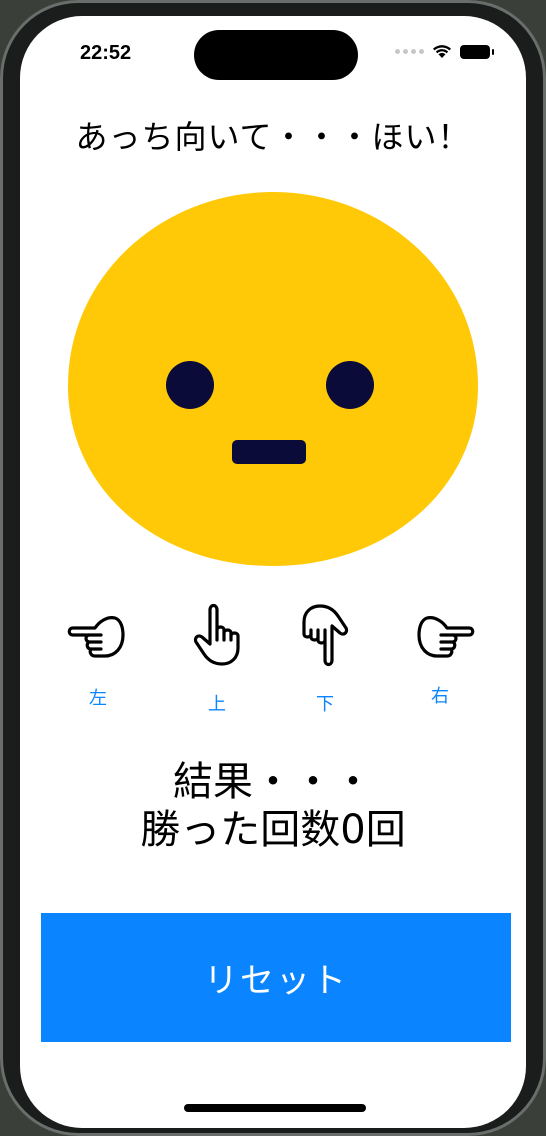  I want to click on pointing-down-icon, so click(325, 635).